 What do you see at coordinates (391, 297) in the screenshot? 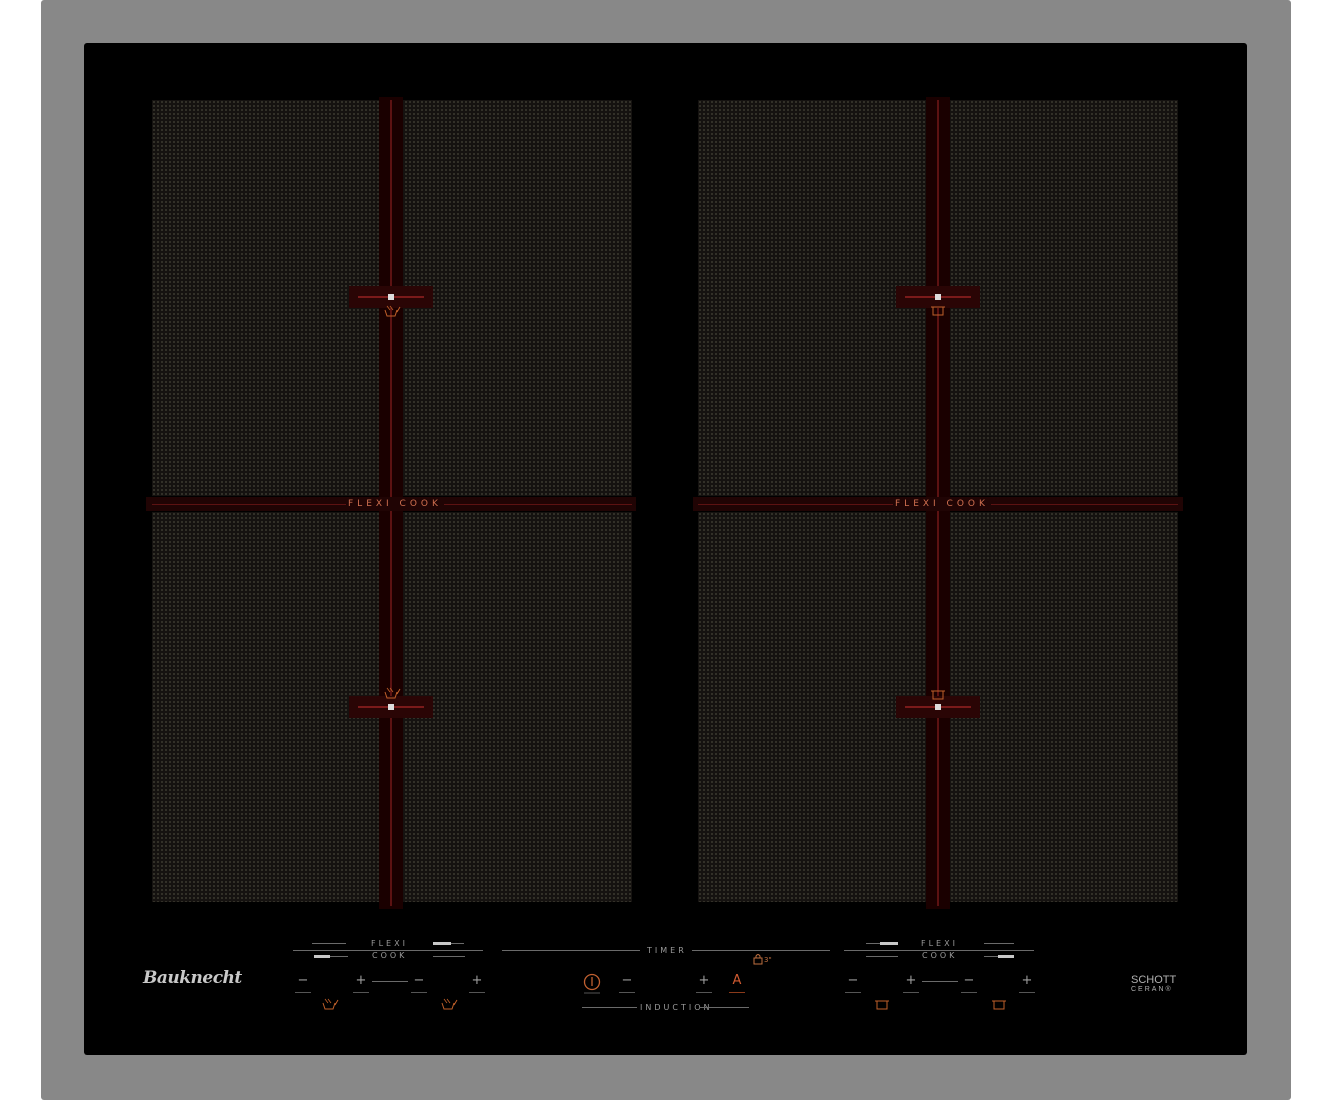
I see `left-top-center-dot` at bounding box center [391, 297].